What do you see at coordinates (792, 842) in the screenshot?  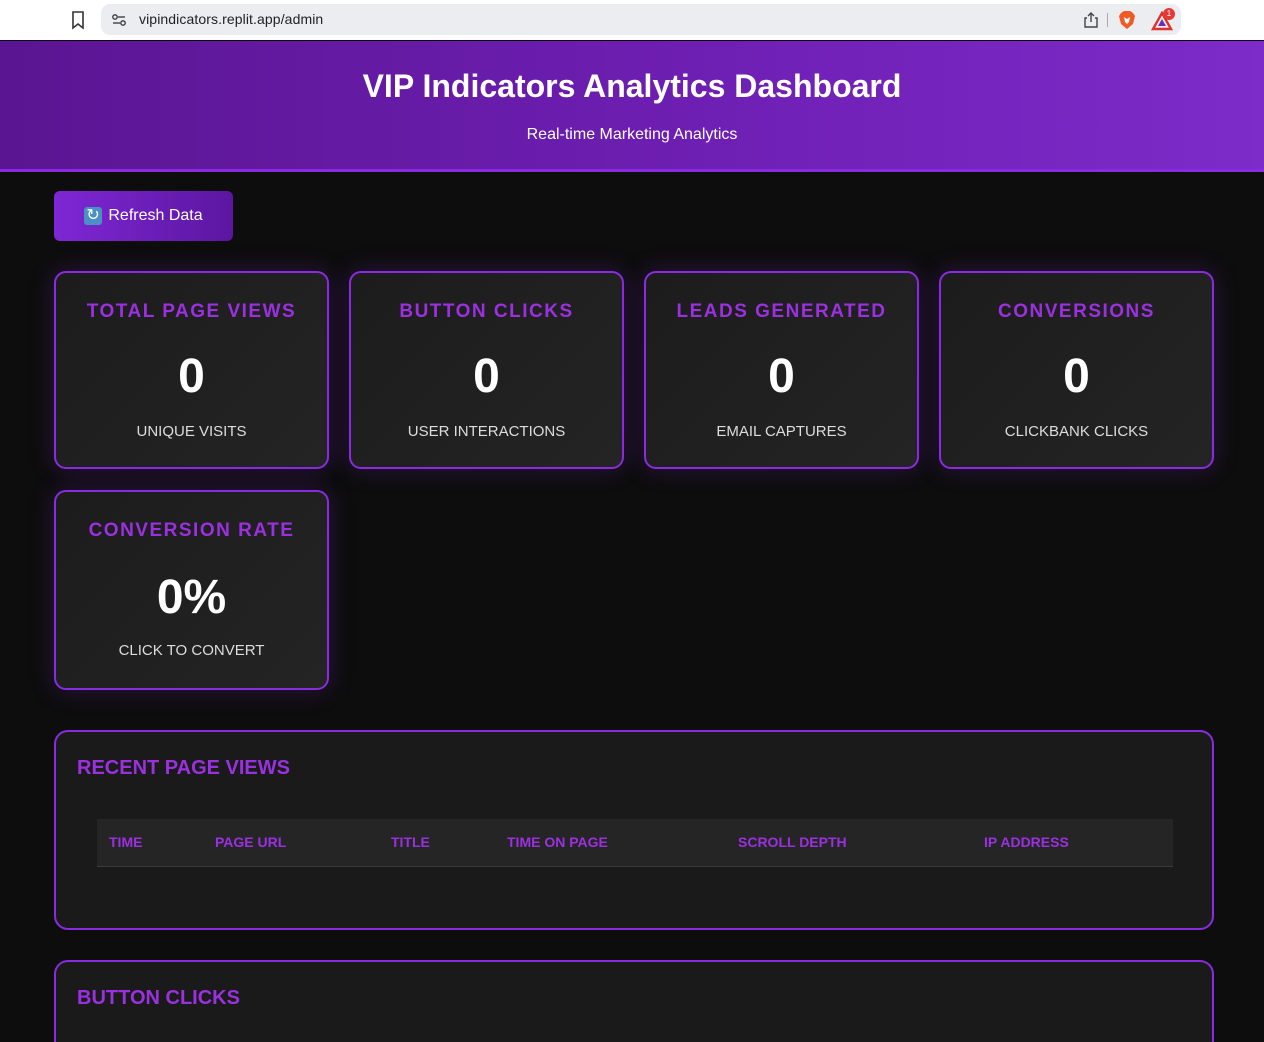 I see `column-header-scroll-depth: SCROLL DEPTH` at bounding box center [792, 842].